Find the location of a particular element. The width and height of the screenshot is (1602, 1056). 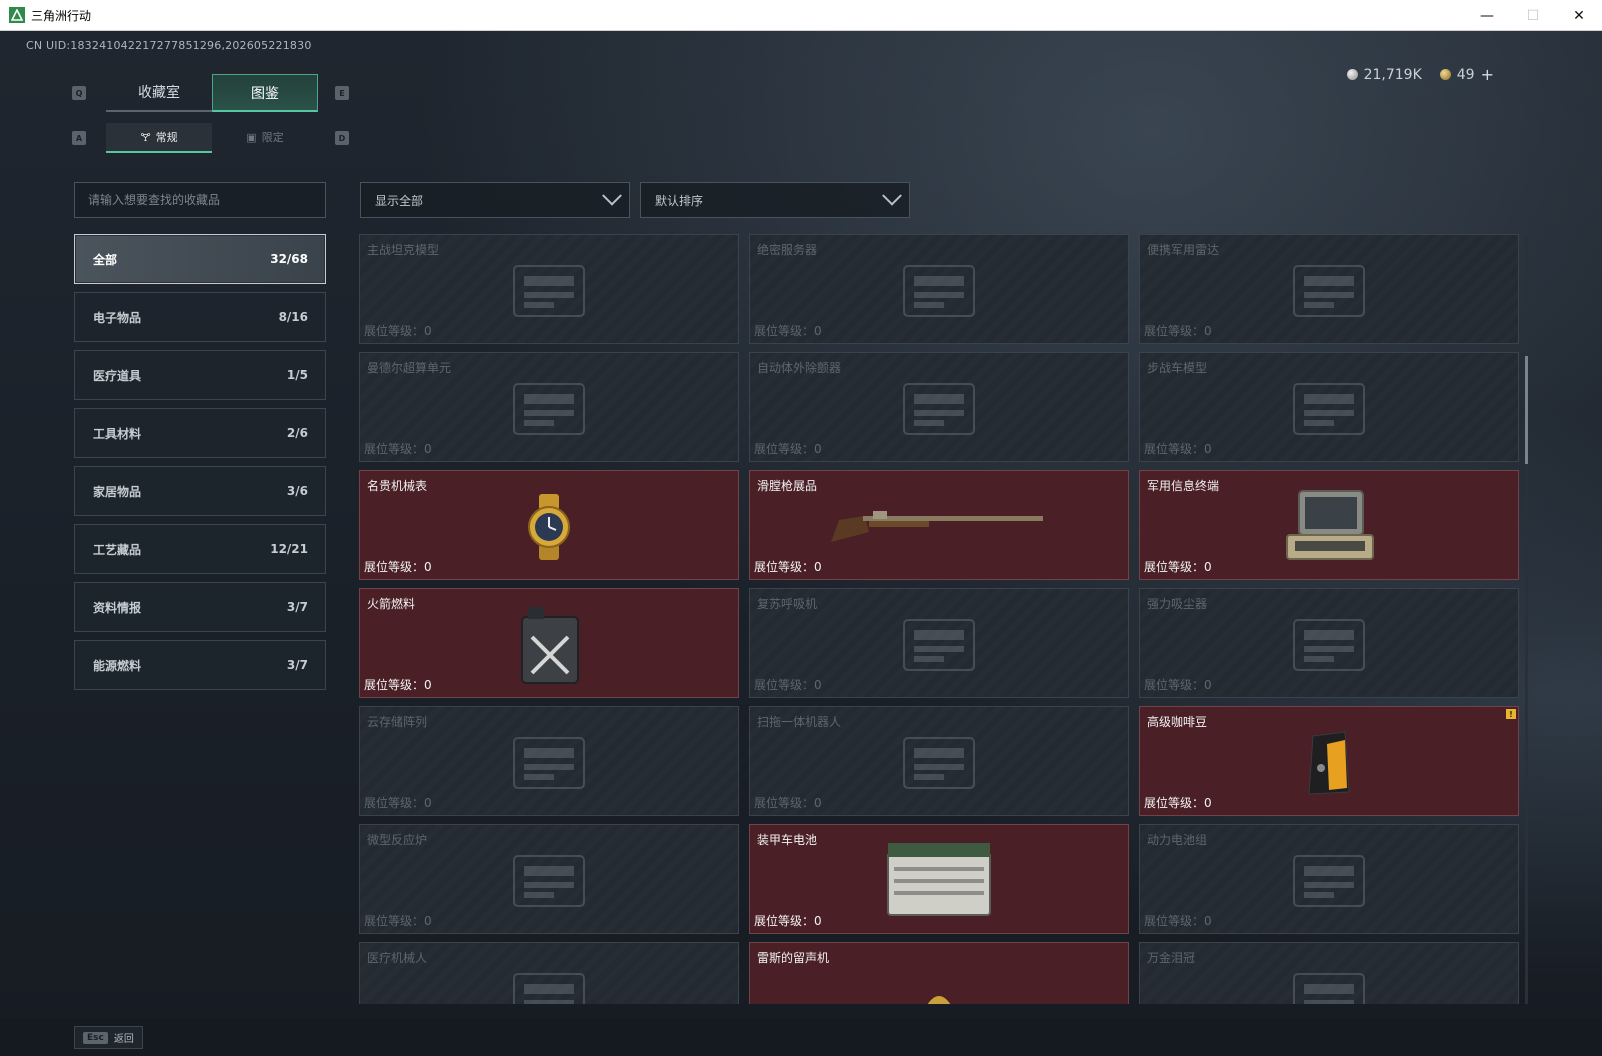

terminal-icon is located at coordinates (1329, 529).